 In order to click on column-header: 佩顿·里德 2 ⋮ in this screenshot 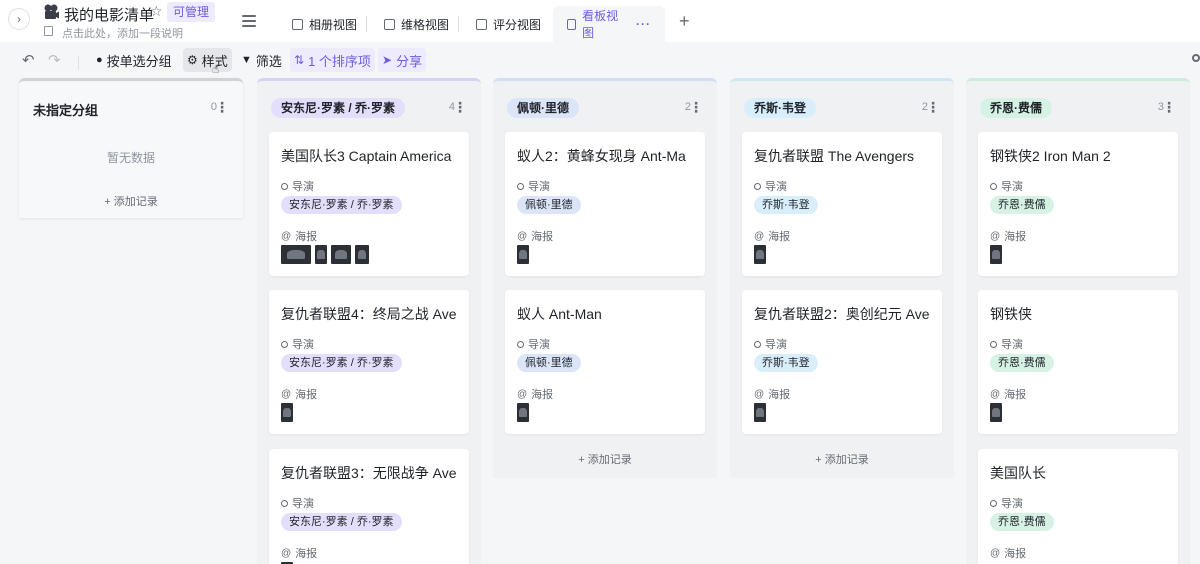, I will do `click(605, 108)`.